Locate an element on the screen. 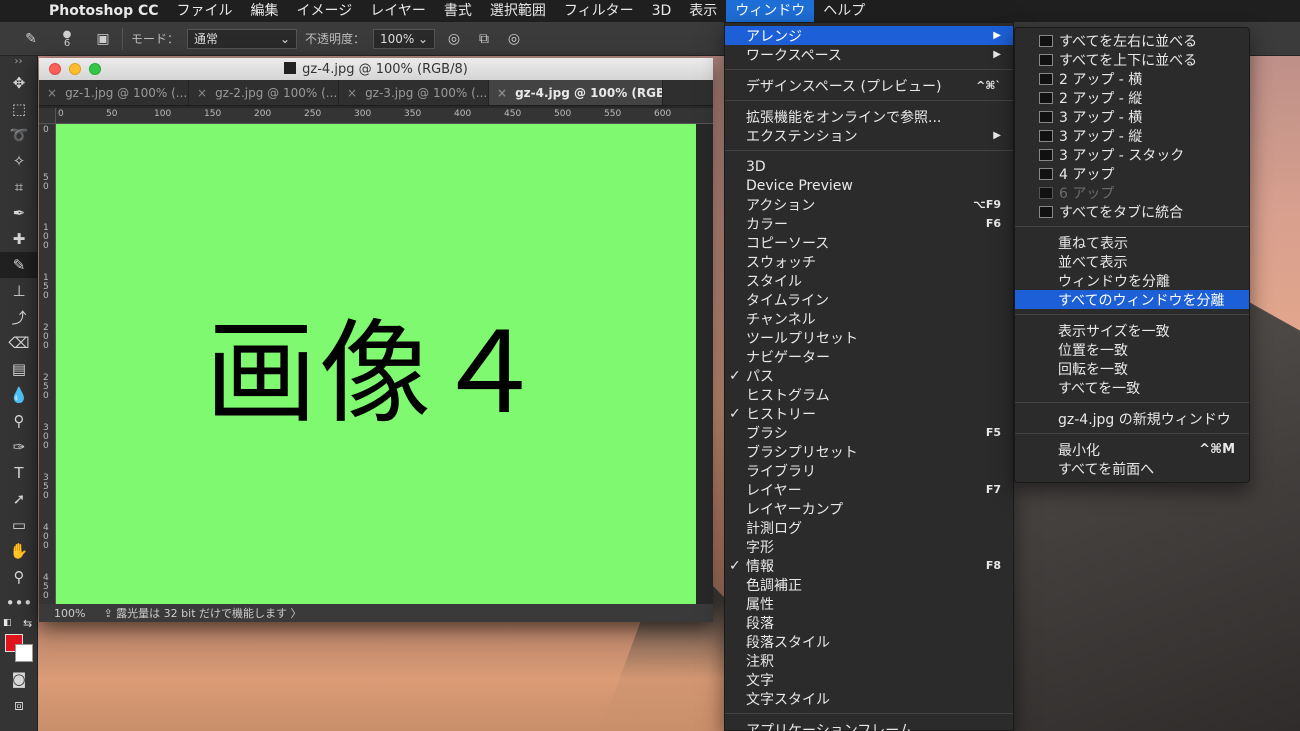 This screenshot has height=731, width=1300. menu-item-brush: ブラシ F5 is located at coordinates (869, 432).